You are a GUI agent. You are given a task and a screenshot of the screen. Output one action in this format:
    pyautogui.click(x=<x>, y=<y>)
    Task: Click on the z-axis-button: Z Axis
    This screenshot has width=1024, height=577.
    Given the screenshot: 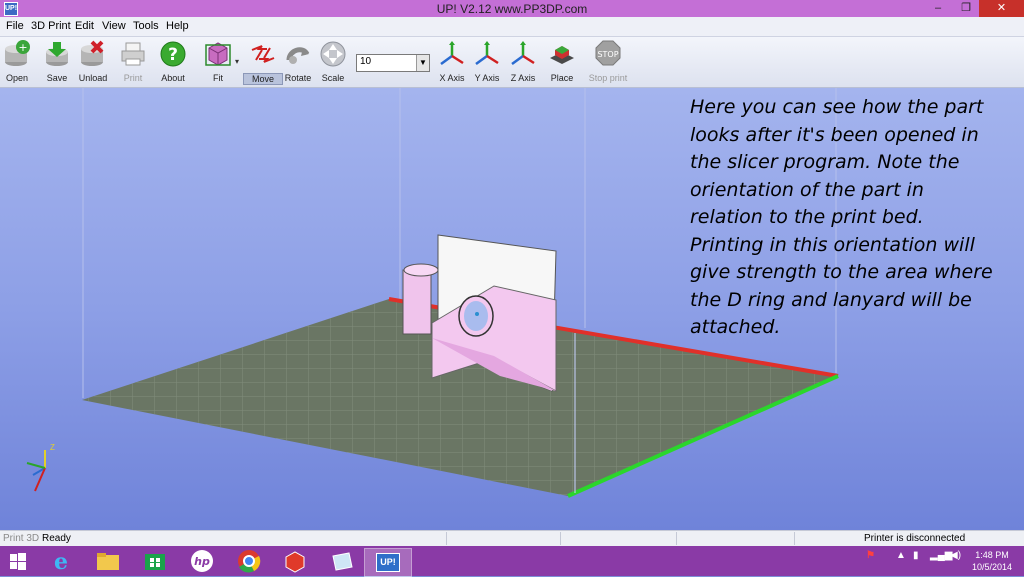 What is the action you would take?
    pyautogui.click(x=523, y=63)
    